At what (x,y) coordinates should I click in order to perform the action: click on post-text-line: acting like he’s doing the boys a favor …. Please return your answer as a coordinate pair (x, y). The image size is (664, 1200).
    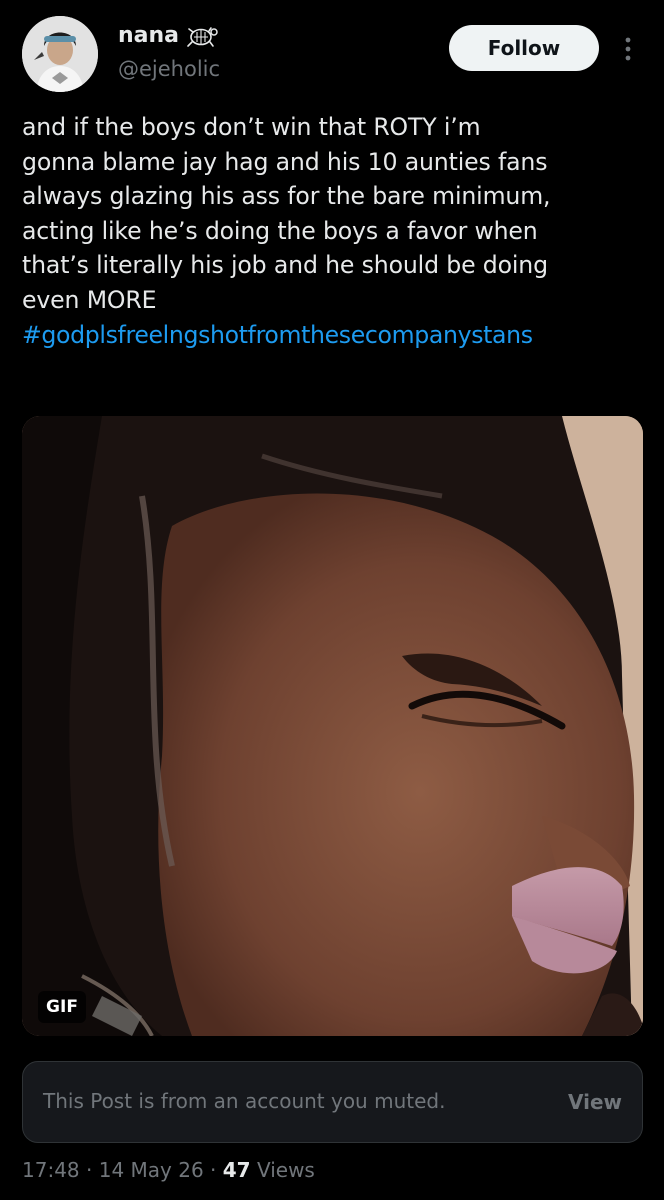
    Looking at the image, I should click on (280, 230).